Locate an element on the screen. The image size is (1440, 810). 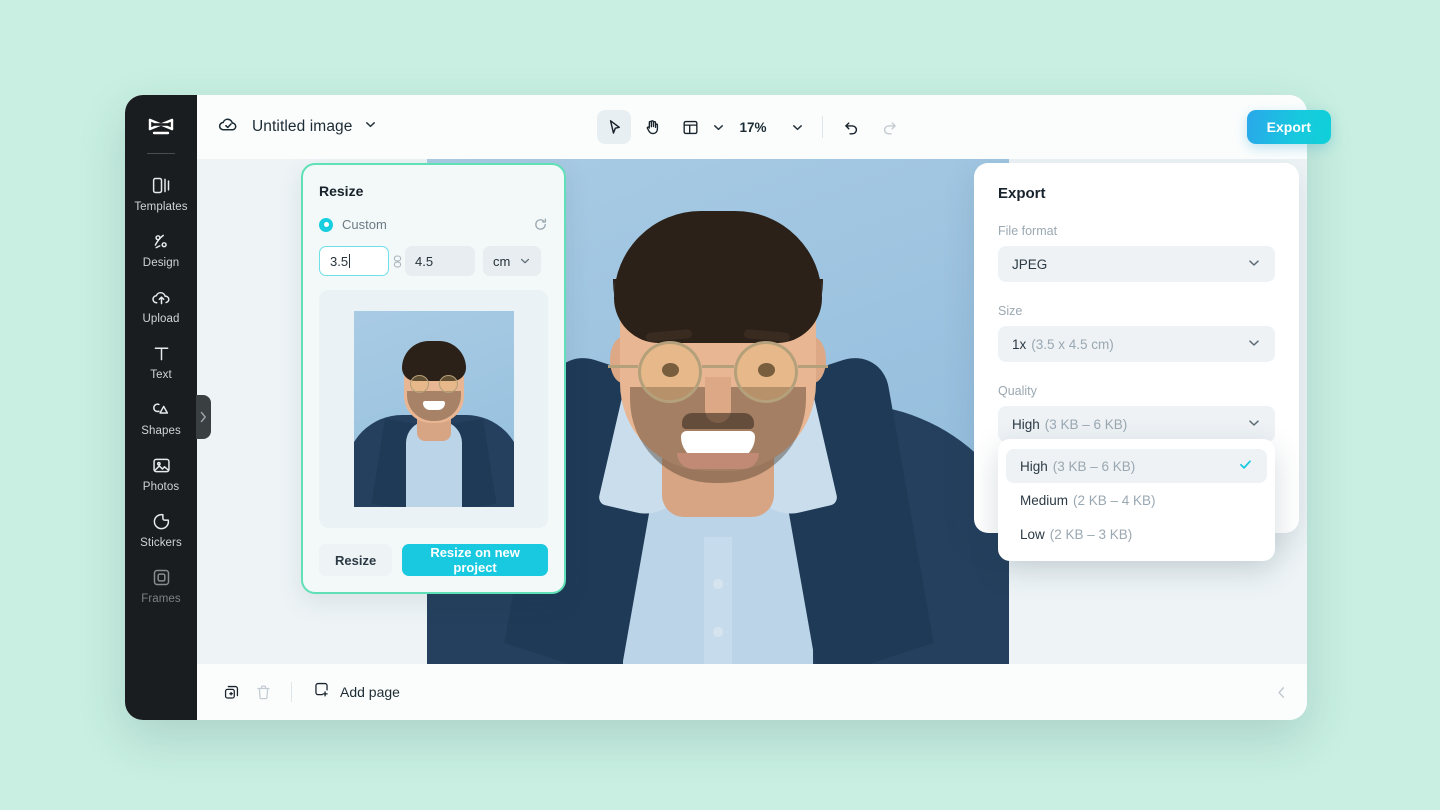
app-logo is located at coordinates (161, 128).